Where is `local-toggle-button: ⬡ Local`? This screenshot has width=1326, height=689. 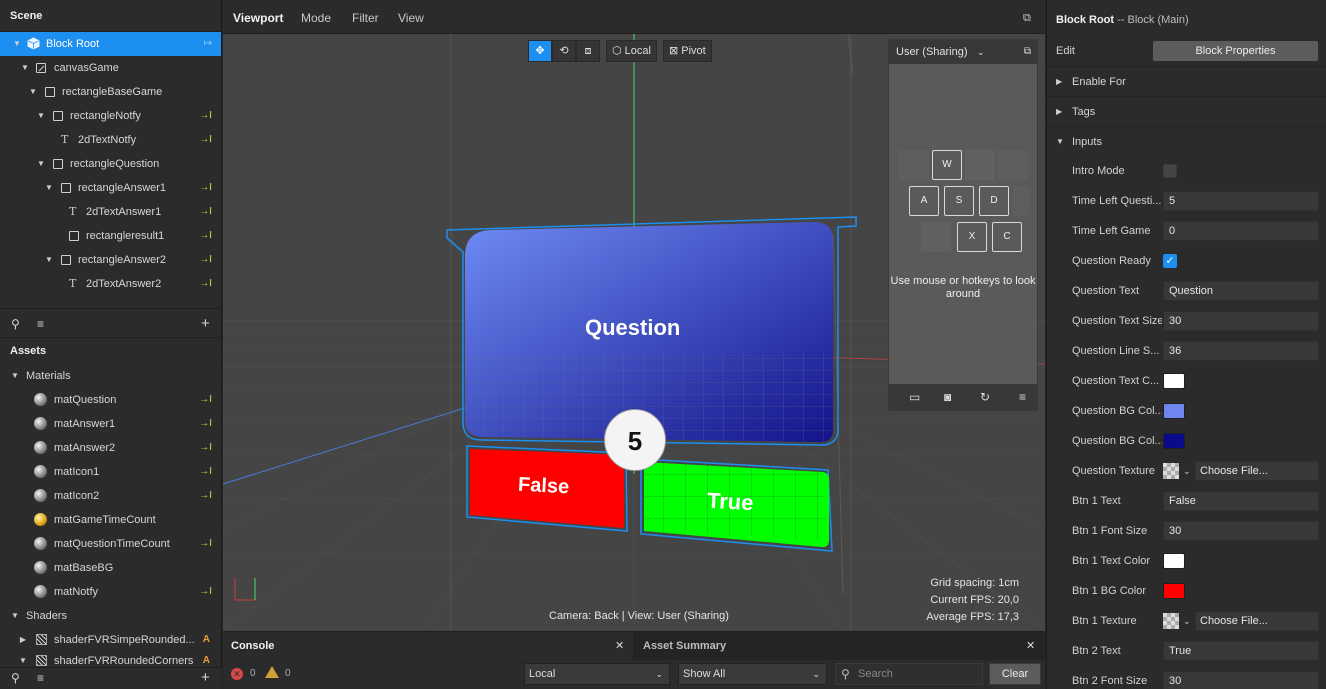 local-toggle-button: ⬡ Local is located at coordinates (631, 51).